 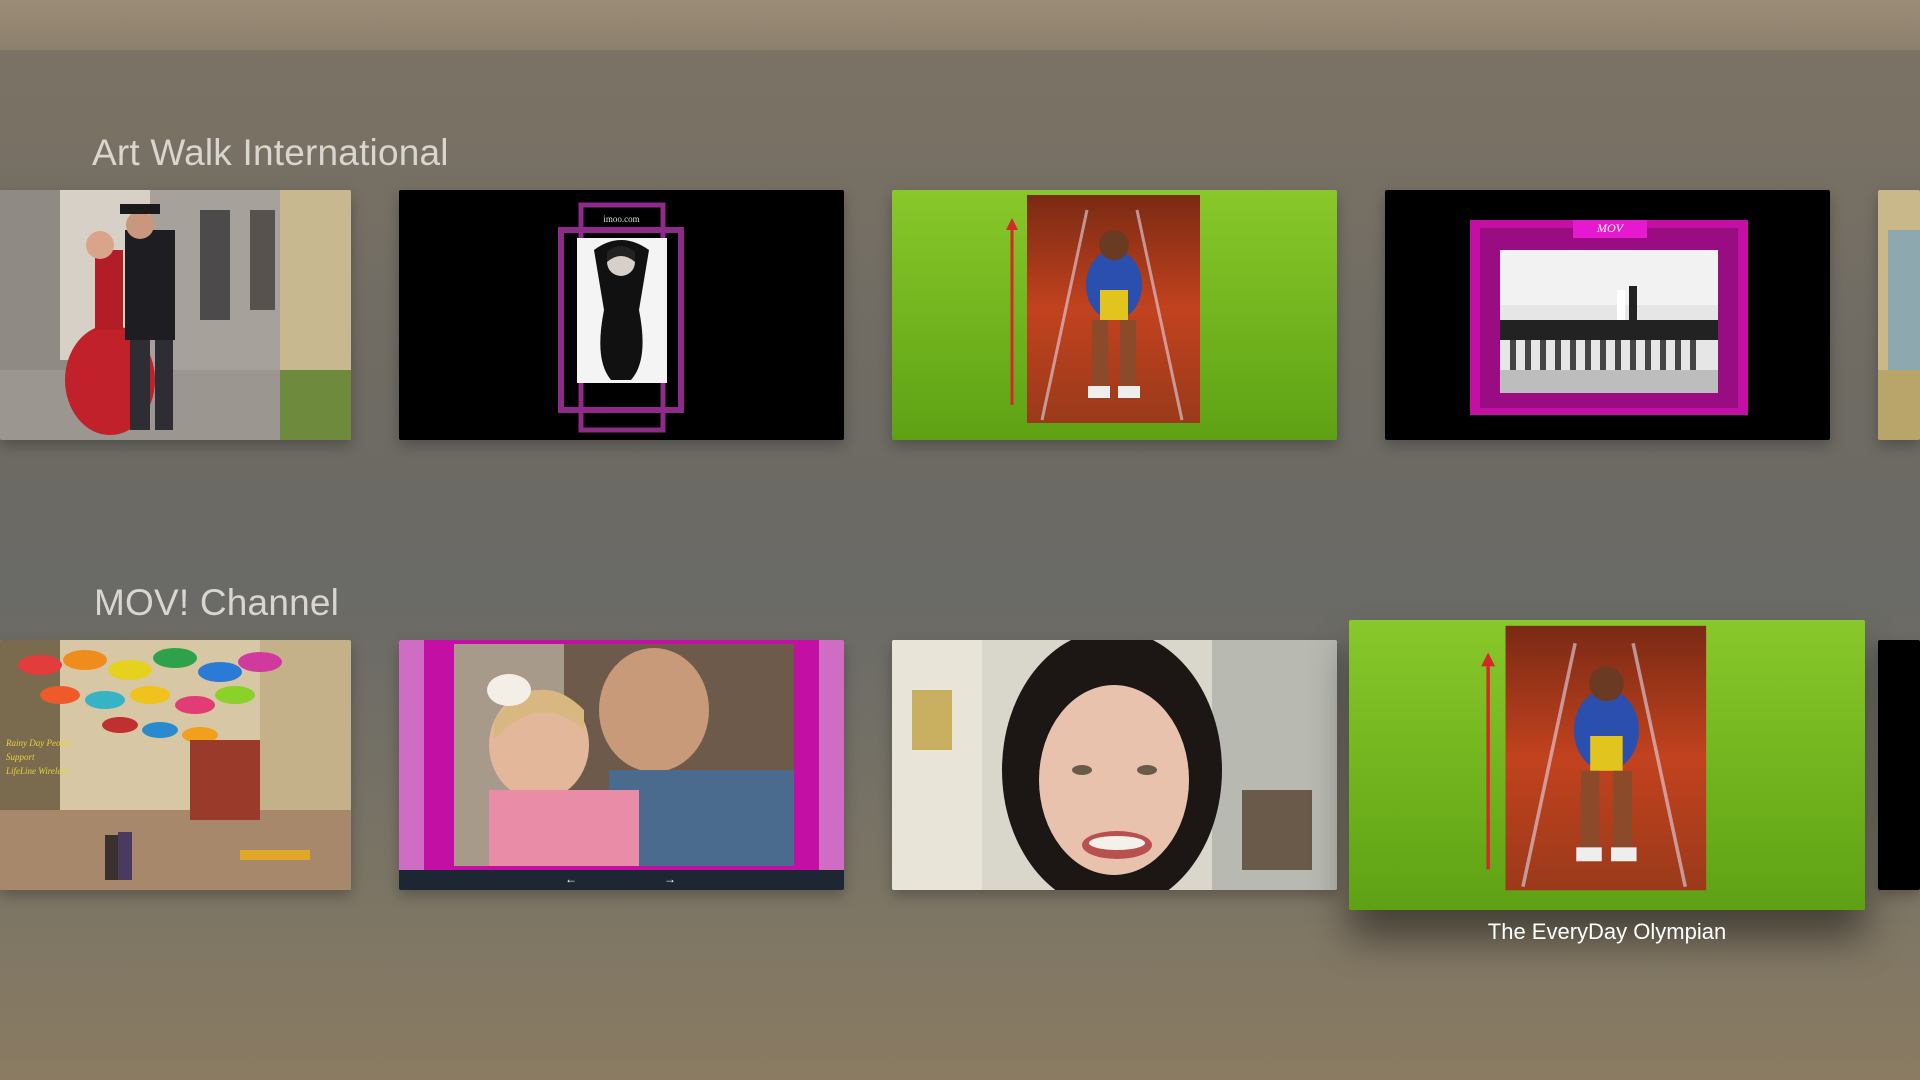 What do you see at coordinates (217, 602) in the screenshot?
I see `row-title-mov-channel: MOV! Channel` at bounding box center [217, 602].